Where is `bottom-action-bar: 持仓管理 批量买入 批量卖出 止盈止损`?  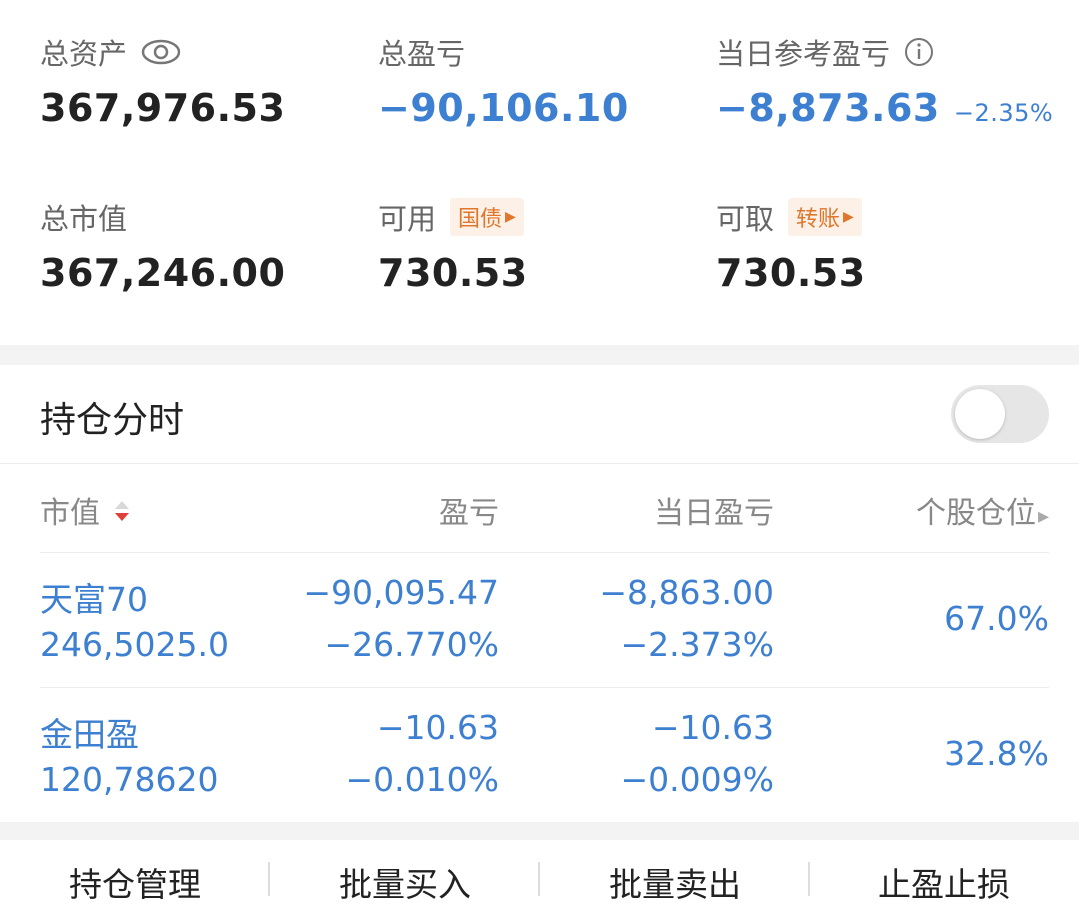 bottom-action-bar: 持仓管理 批量买入 批量卖出 止盈止损 is located at coordinates (539, 880).